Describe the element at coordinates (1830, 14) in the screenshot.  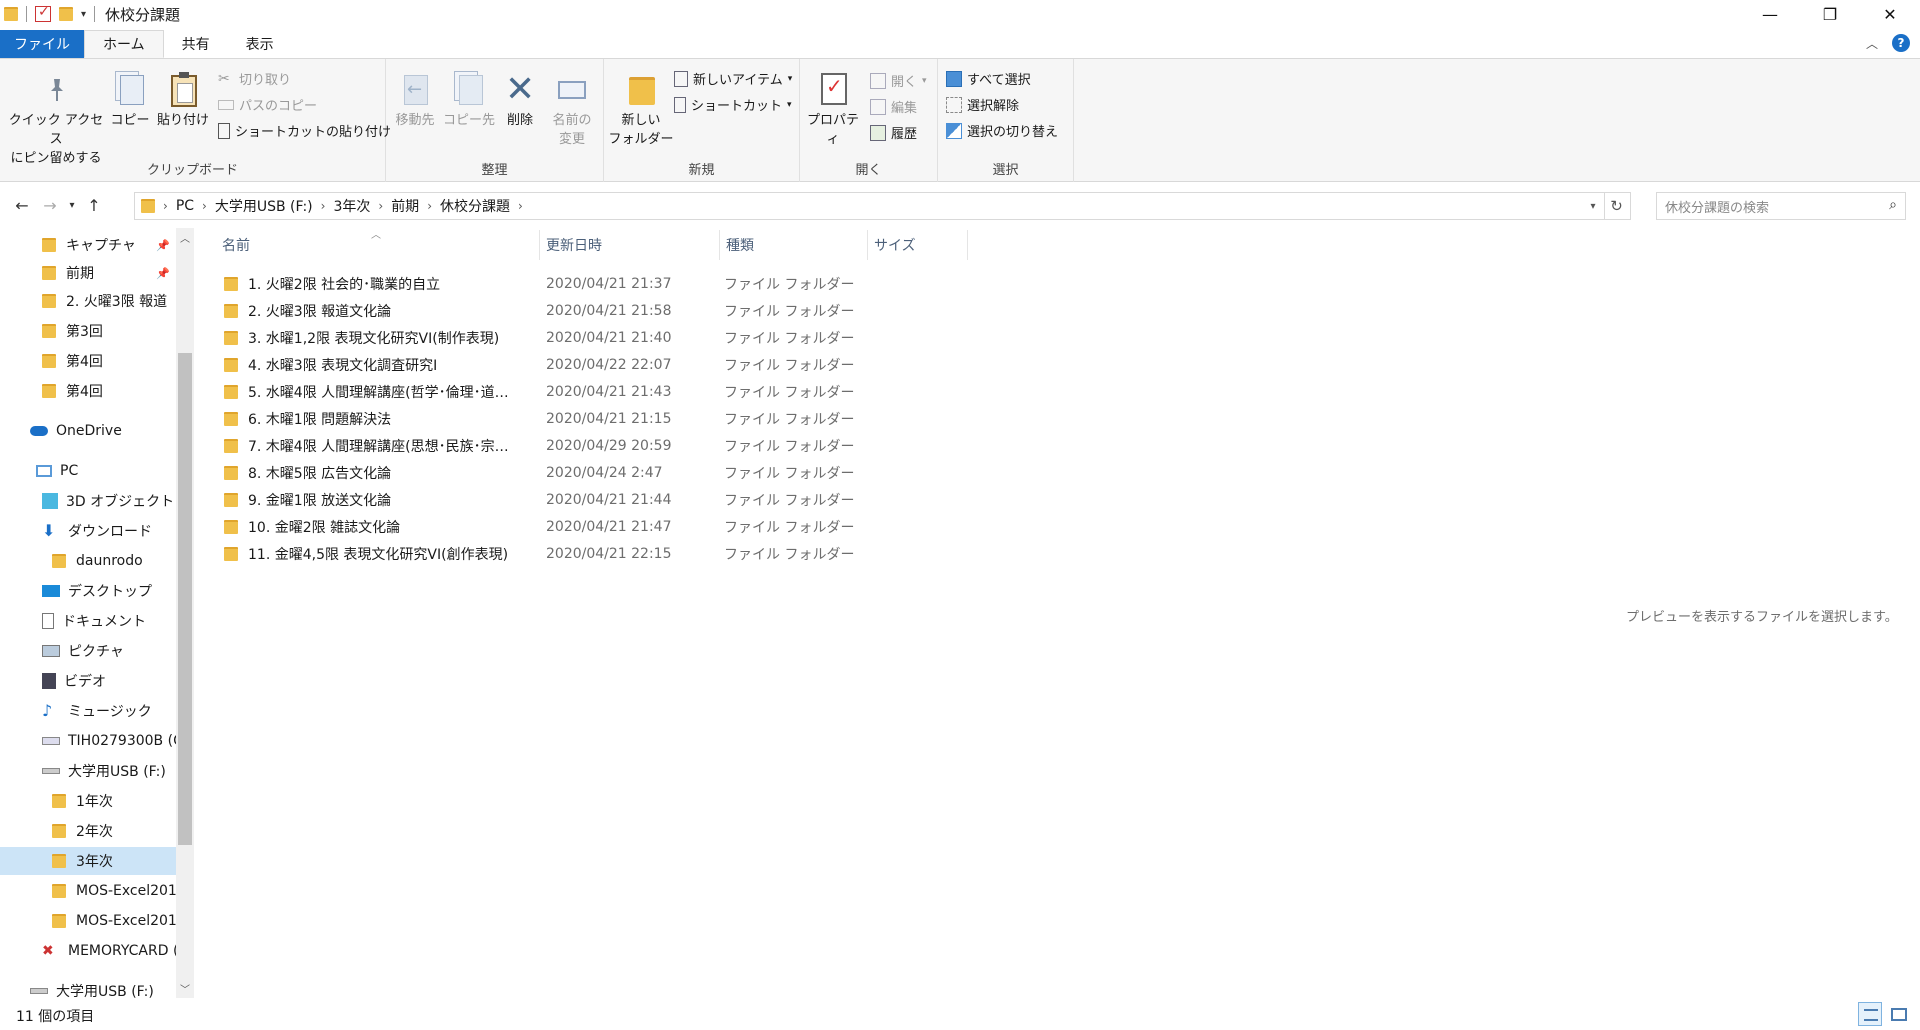
I see `maximize-button: ❐` at that location.